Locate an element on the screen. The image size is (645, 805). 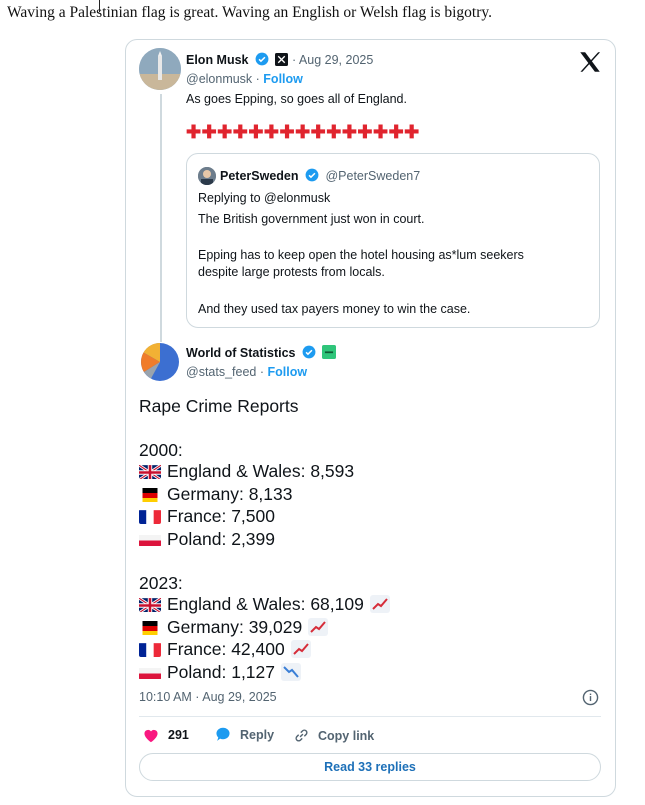
follow-button-2: Follow is located at coordinates (287, 372).